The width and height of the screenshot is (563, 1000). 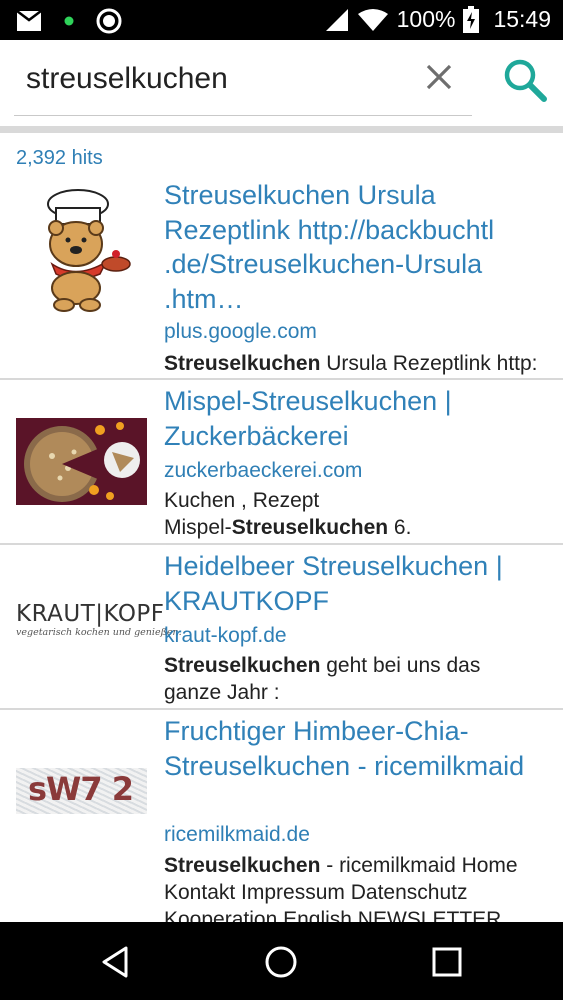 I want to click on snippet-line: Mispel-Streuselkuchen 6., so click(x=363, y=527).